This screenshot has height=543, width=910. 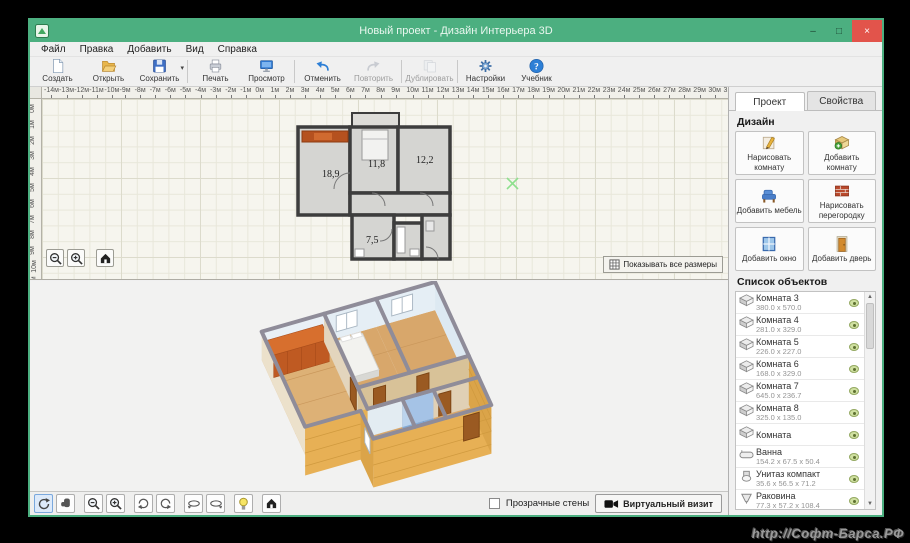 I want to click on list-item: Комната 3 380.0 x 570.0, so click(x=800, y=303).